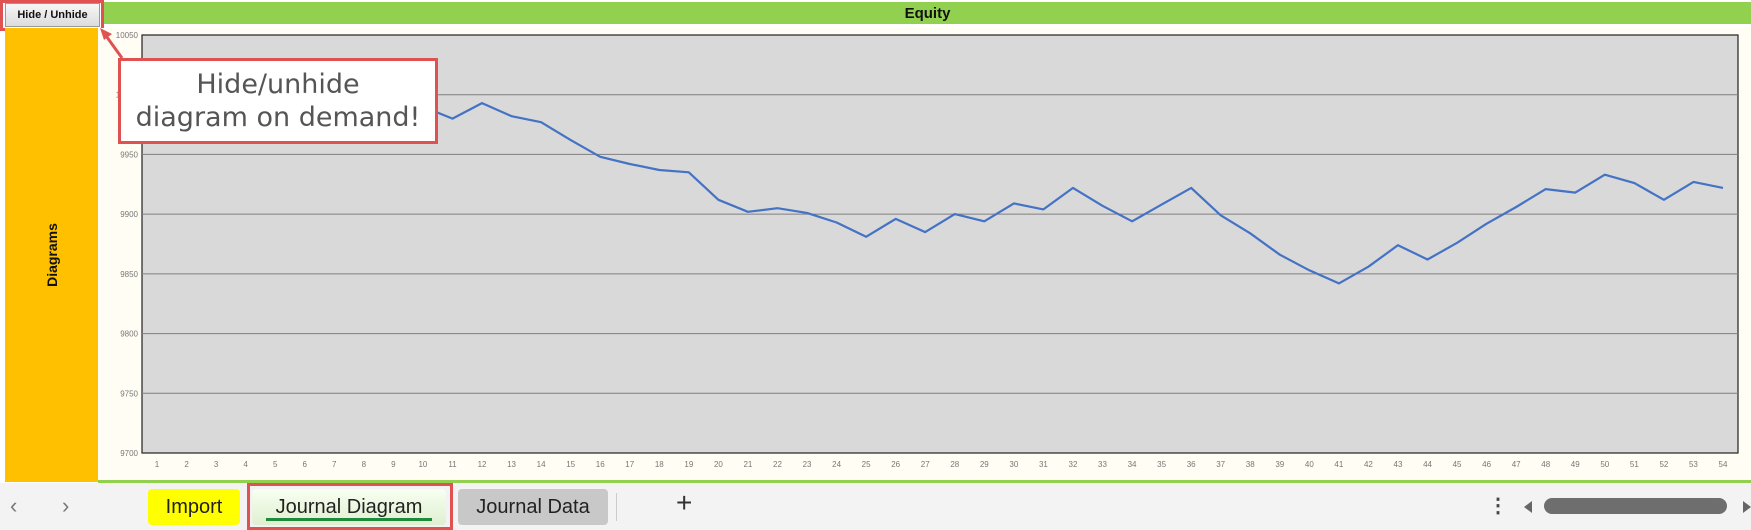 The width and height of the screenshot is (1751, 530). I want to click on x-tick-label: 7, so click(334, 464).